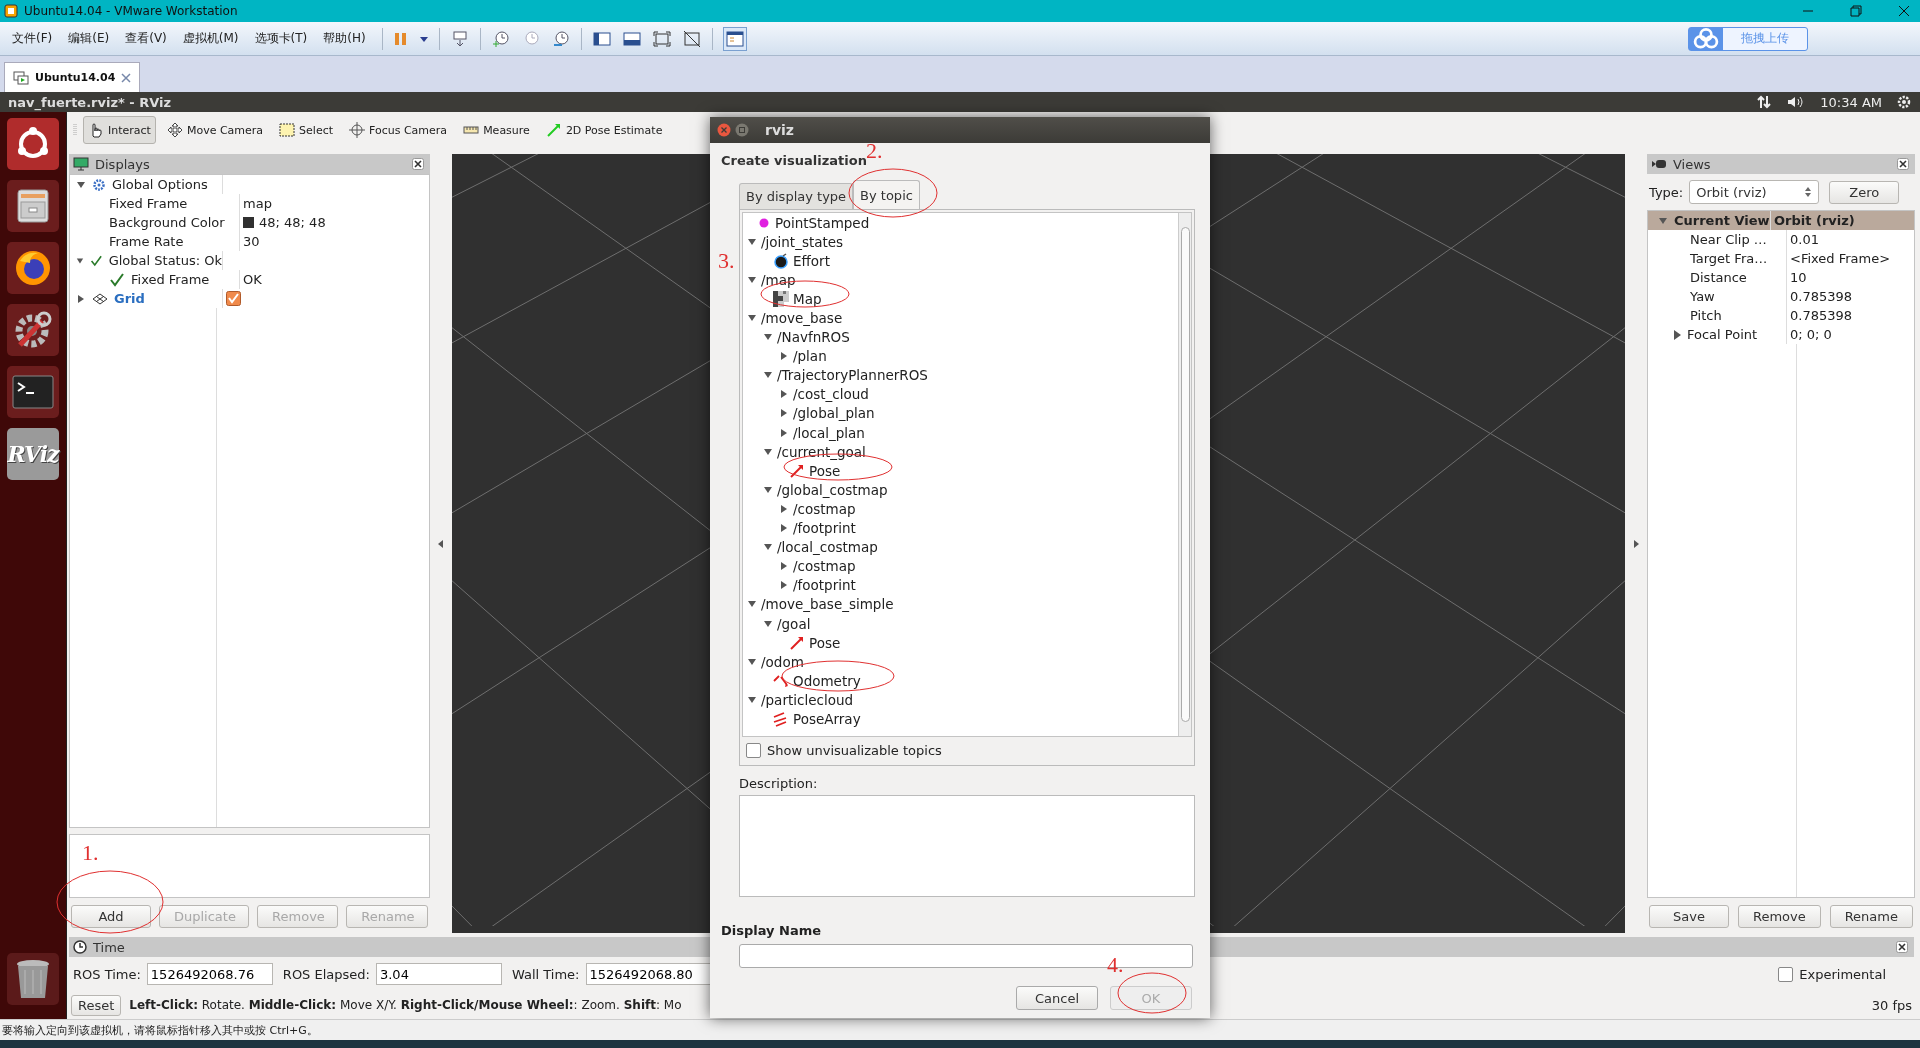 The width and height of the screenshot is (1920, 1048). I want to click on topic-name: /global_plan, so click(834, 413).